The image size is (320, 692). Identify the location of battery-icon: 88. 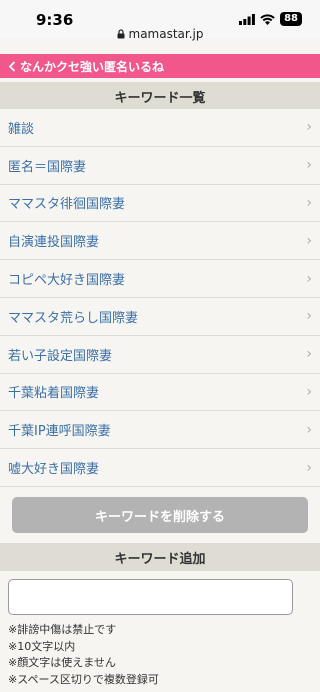
(291, 19).